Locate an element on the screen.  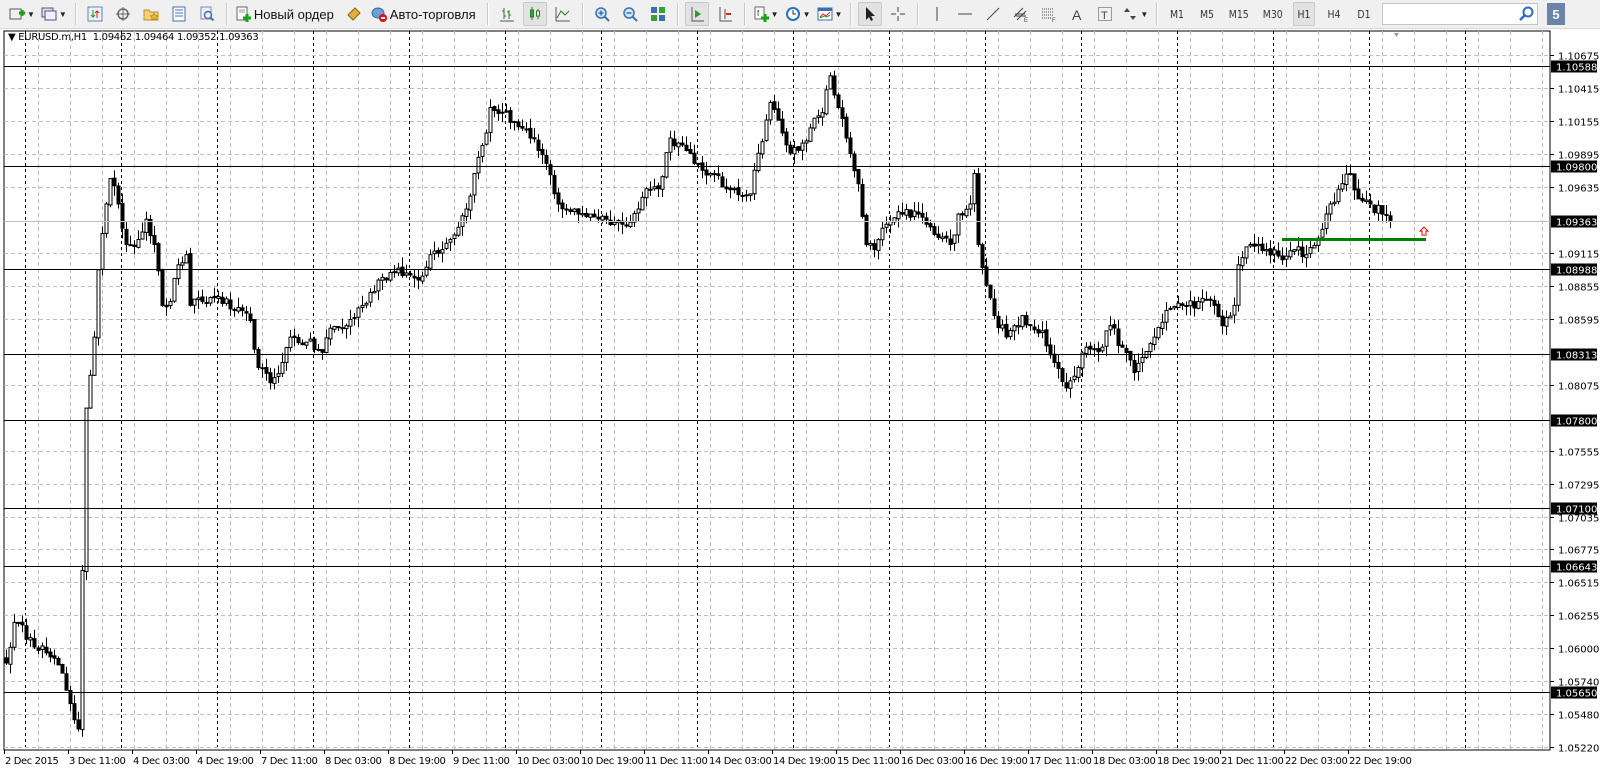
line-chart-button is located at coordinates (563, 14).